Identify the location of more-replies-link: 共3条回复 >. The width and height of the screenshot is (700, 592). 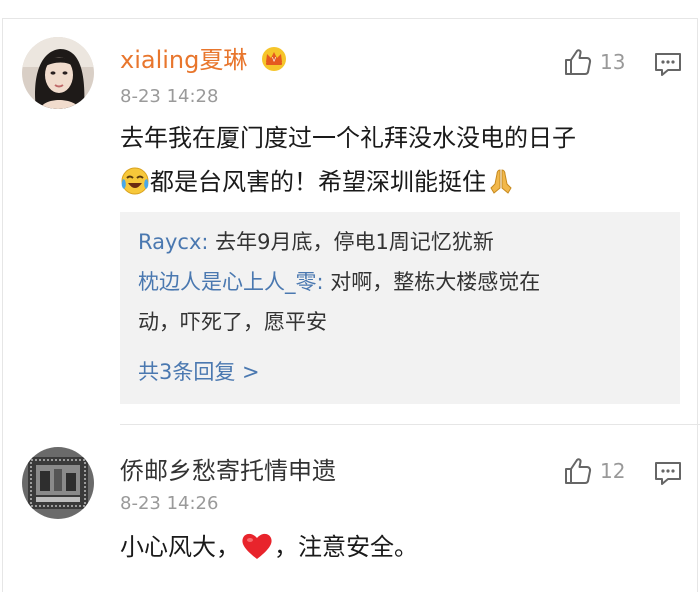
(199, 372).